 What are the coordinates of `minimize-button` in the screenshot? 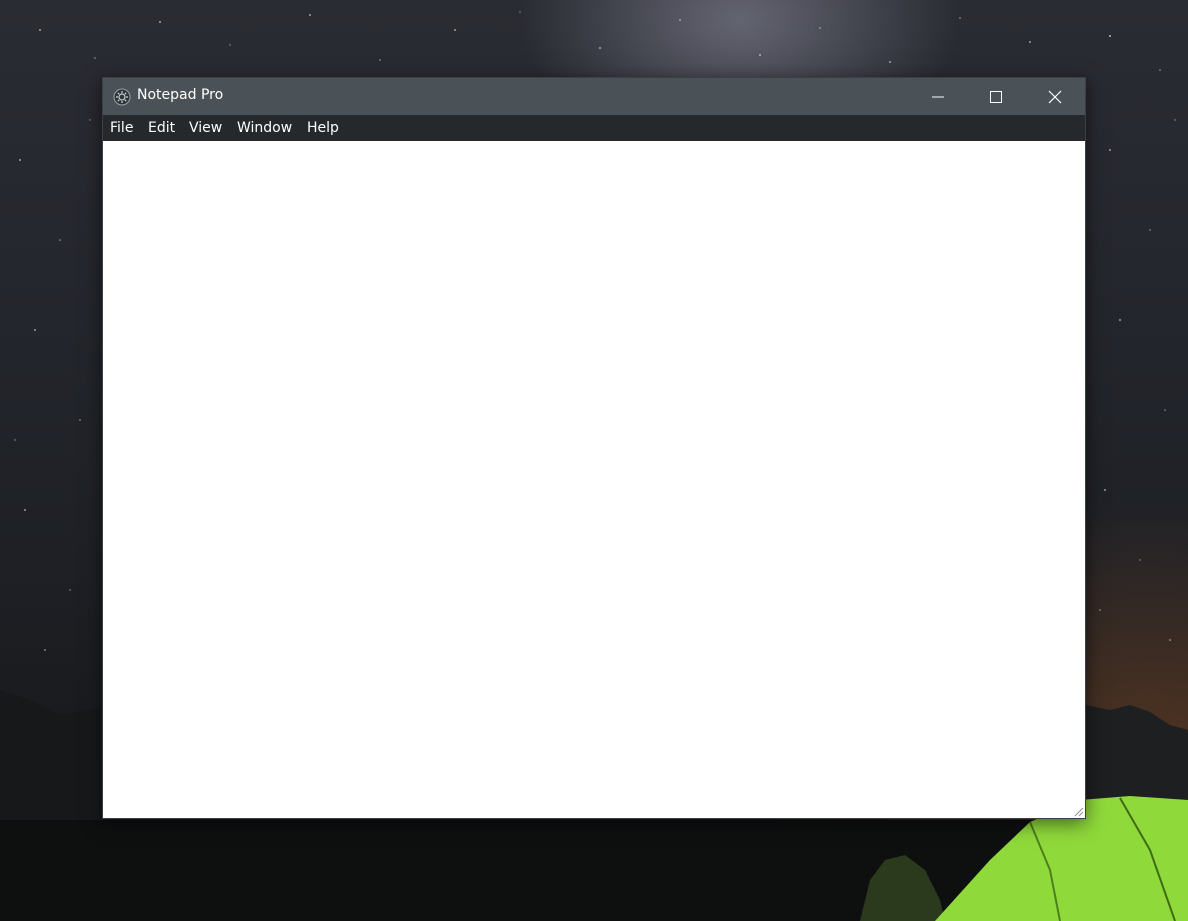 It's located at (938, 96).